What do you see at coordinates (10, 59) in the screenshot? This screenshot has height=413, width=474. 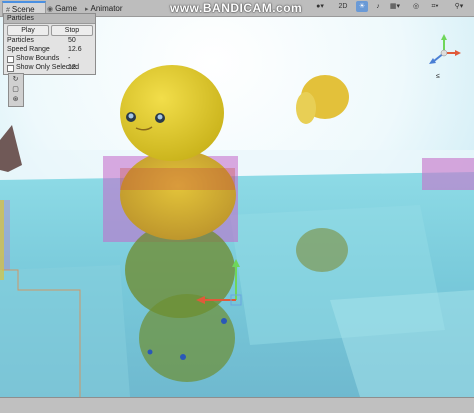 I see `show-bounds-checkbox` at bounding box center [10, 59].